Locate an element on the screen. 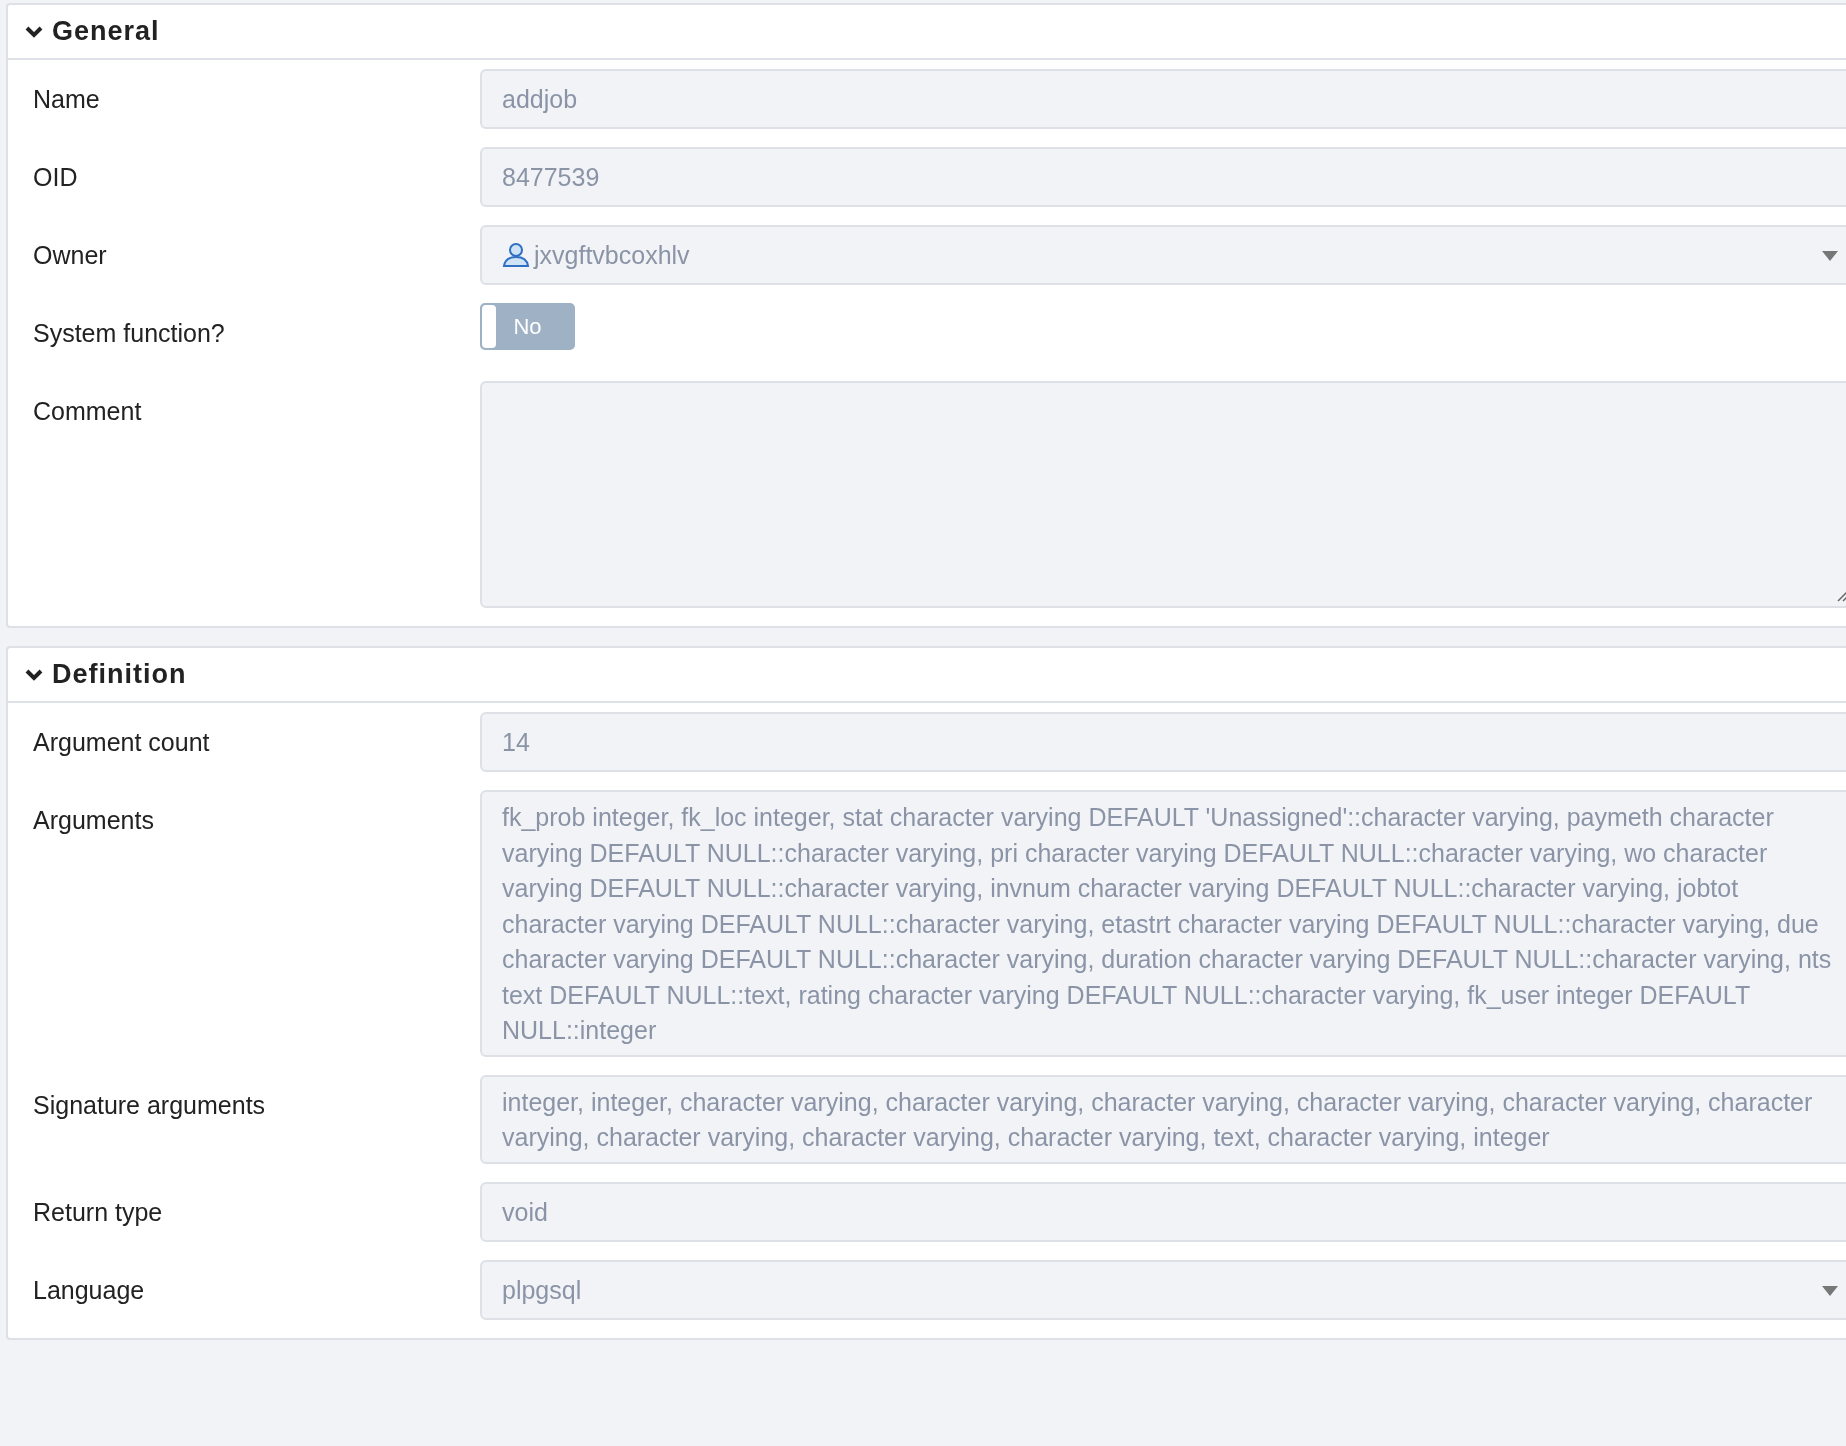 The image size is (1846, 1446). field-label: Argument count is located at coordinates (121, 742).